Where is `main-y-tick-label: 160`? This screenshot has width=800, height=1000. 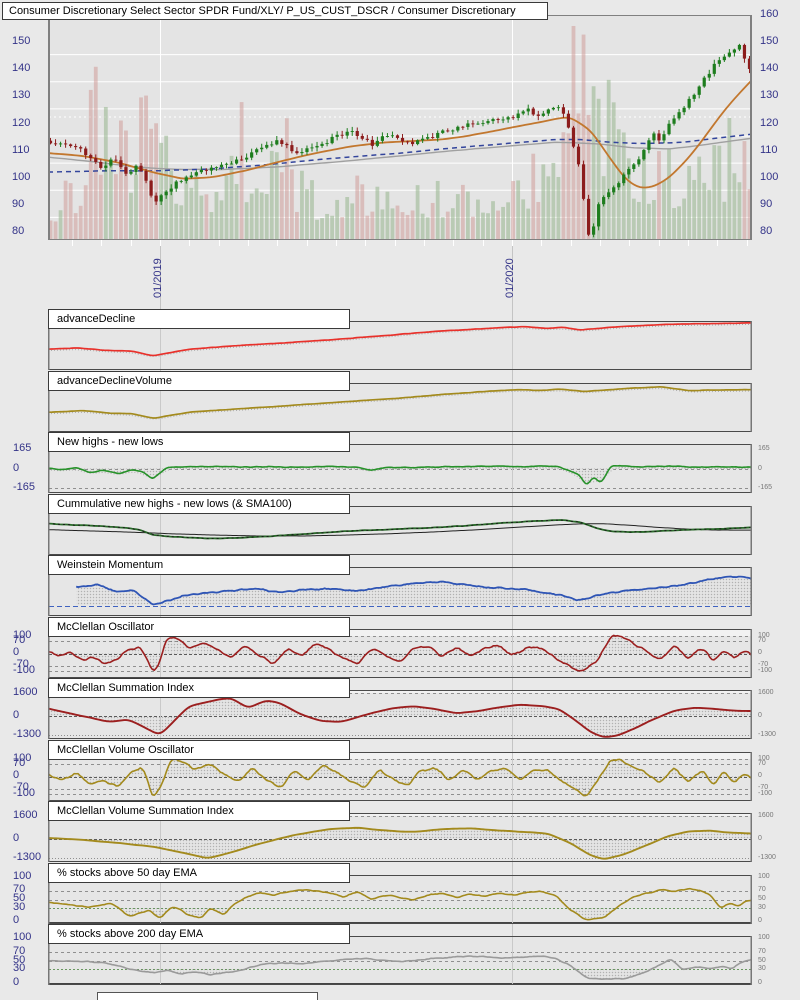 main-y-tick-label: 160 is located at coordinates (769, 14).